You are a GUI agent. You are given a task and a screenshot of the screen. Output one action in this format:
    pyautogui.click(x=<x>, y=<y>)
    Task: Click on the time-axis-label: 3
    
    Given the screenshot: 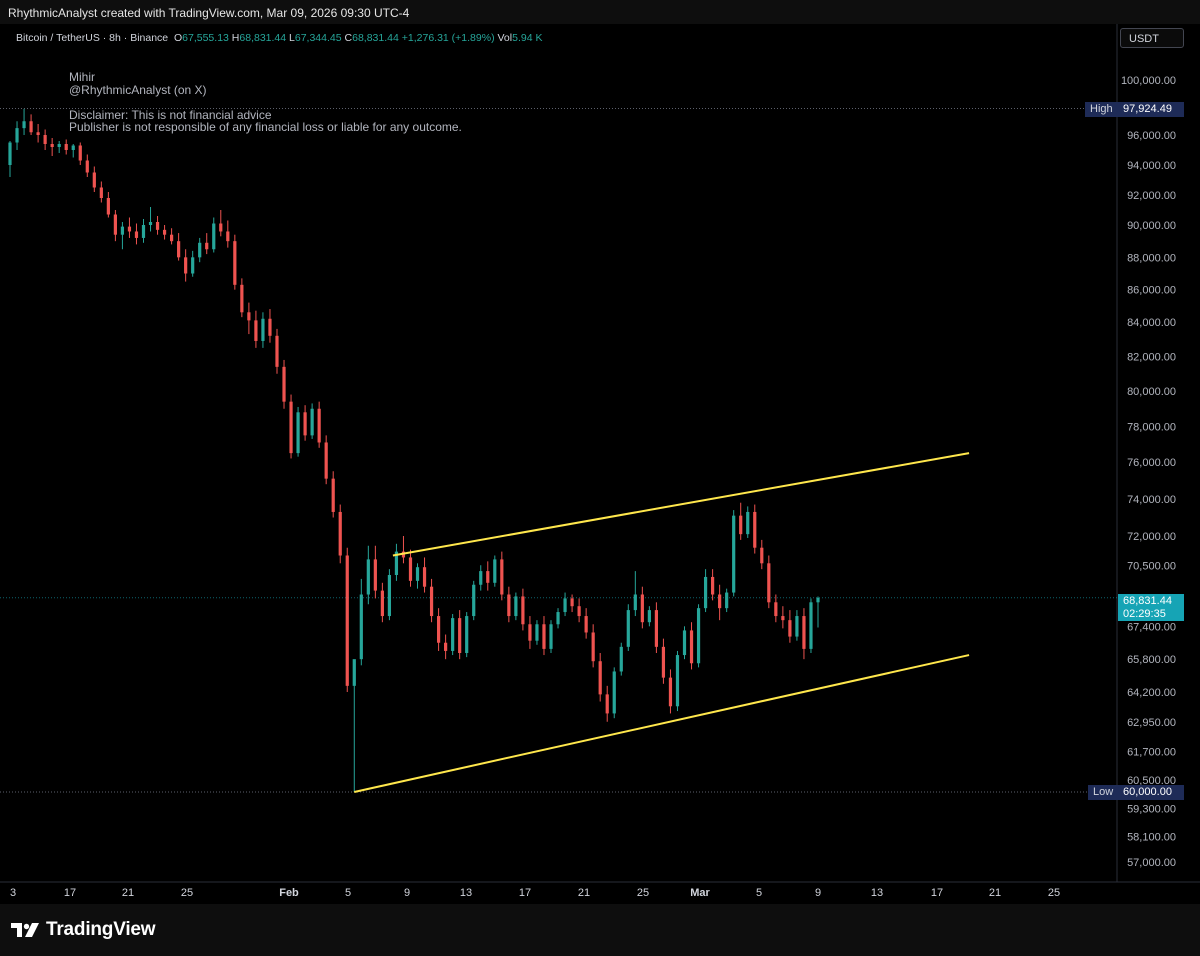 What is the action you would take?
    pyautogui.click(x=13, y=893)
    